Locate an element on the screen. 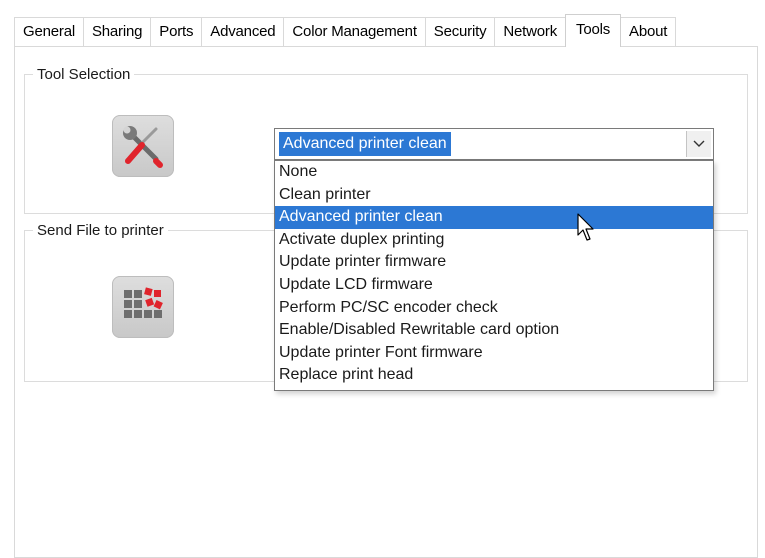  send-file-icon is located at coordinates (143, 307).